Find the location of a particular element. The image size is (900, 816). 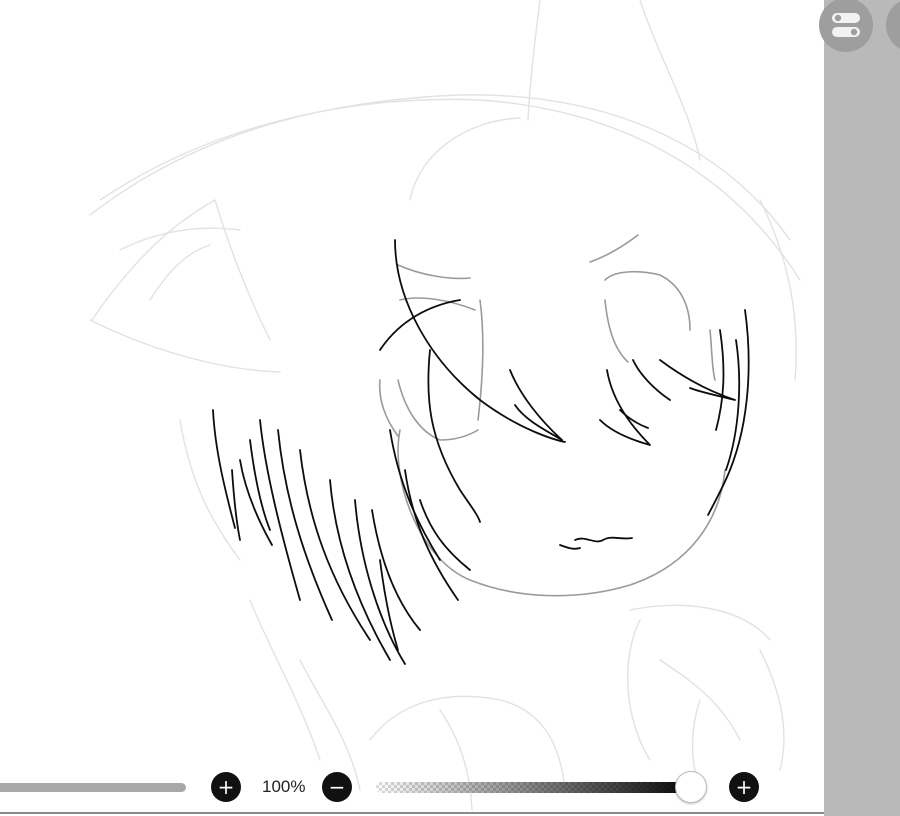

zoom-out-button: − is located at coordinates (337, 787).